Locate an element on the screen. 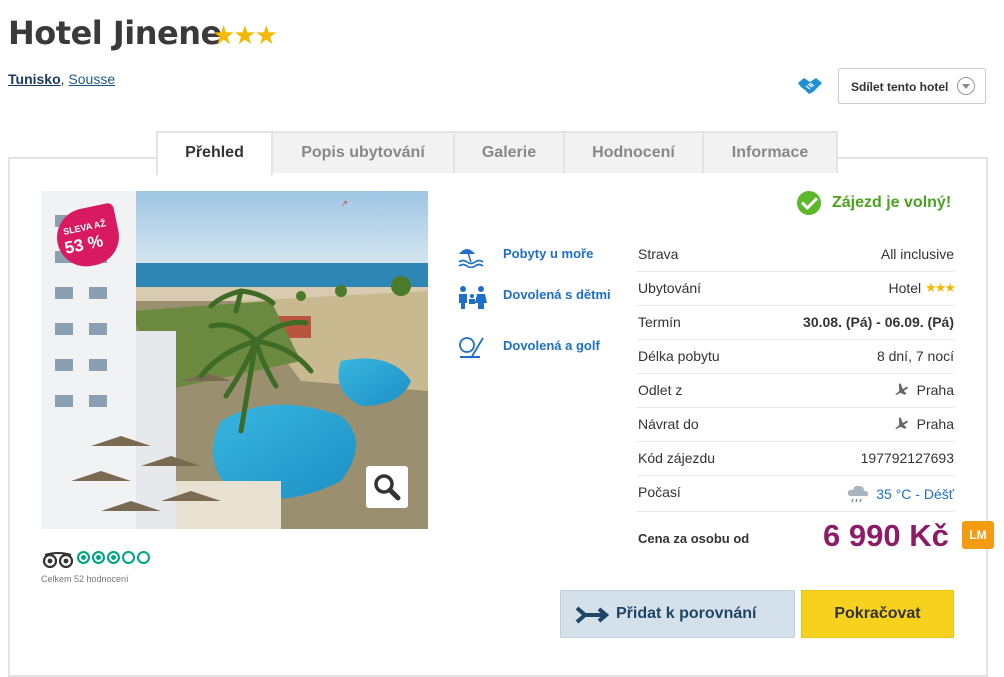  price-label: Cena za osobu od is located at coordinates (694, 538).